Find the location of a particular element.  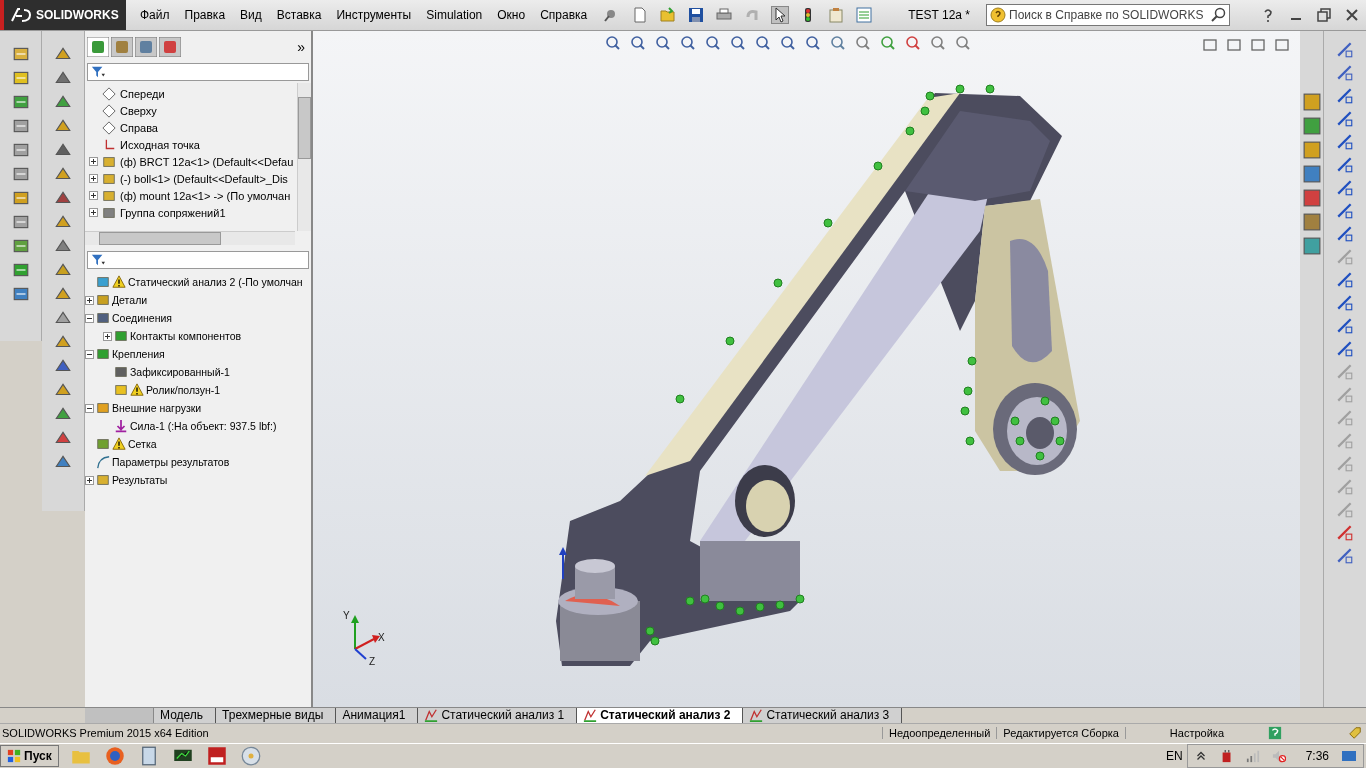

tree-item: Сетка is located at coordinates (142, 444).